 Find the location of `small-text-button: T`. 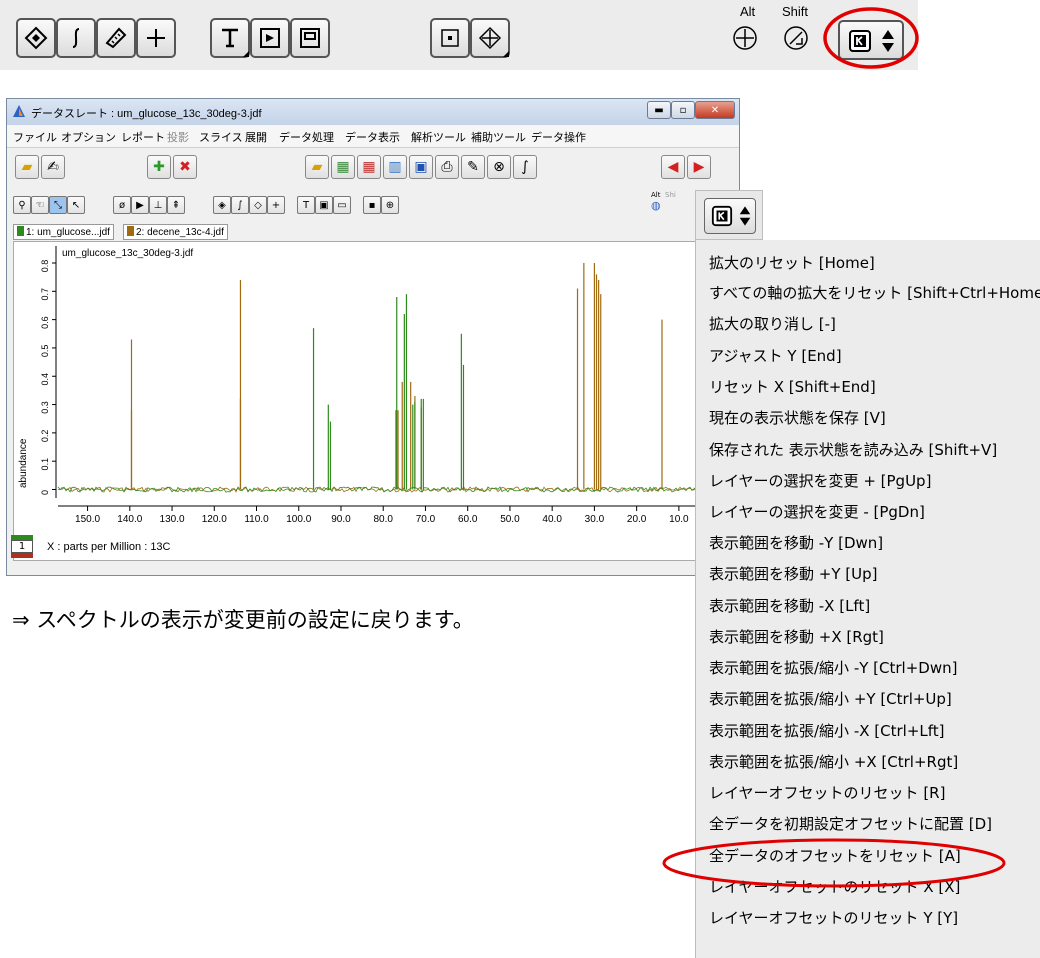

small-text-button: T is located at coordinates (306, 205).